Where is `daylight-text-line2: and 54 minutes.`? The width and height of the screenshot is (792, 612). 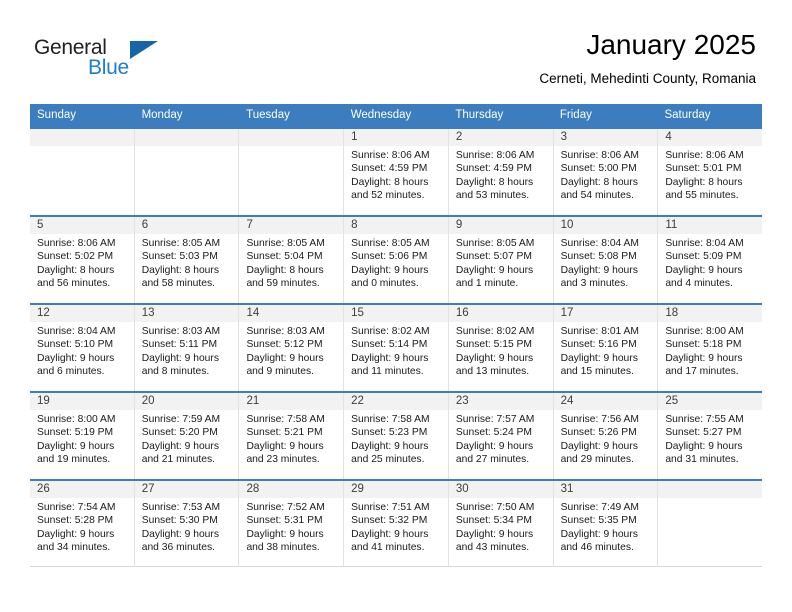 daylight-text-line2: and 54 minutes. is located at coordinates (597, 196).